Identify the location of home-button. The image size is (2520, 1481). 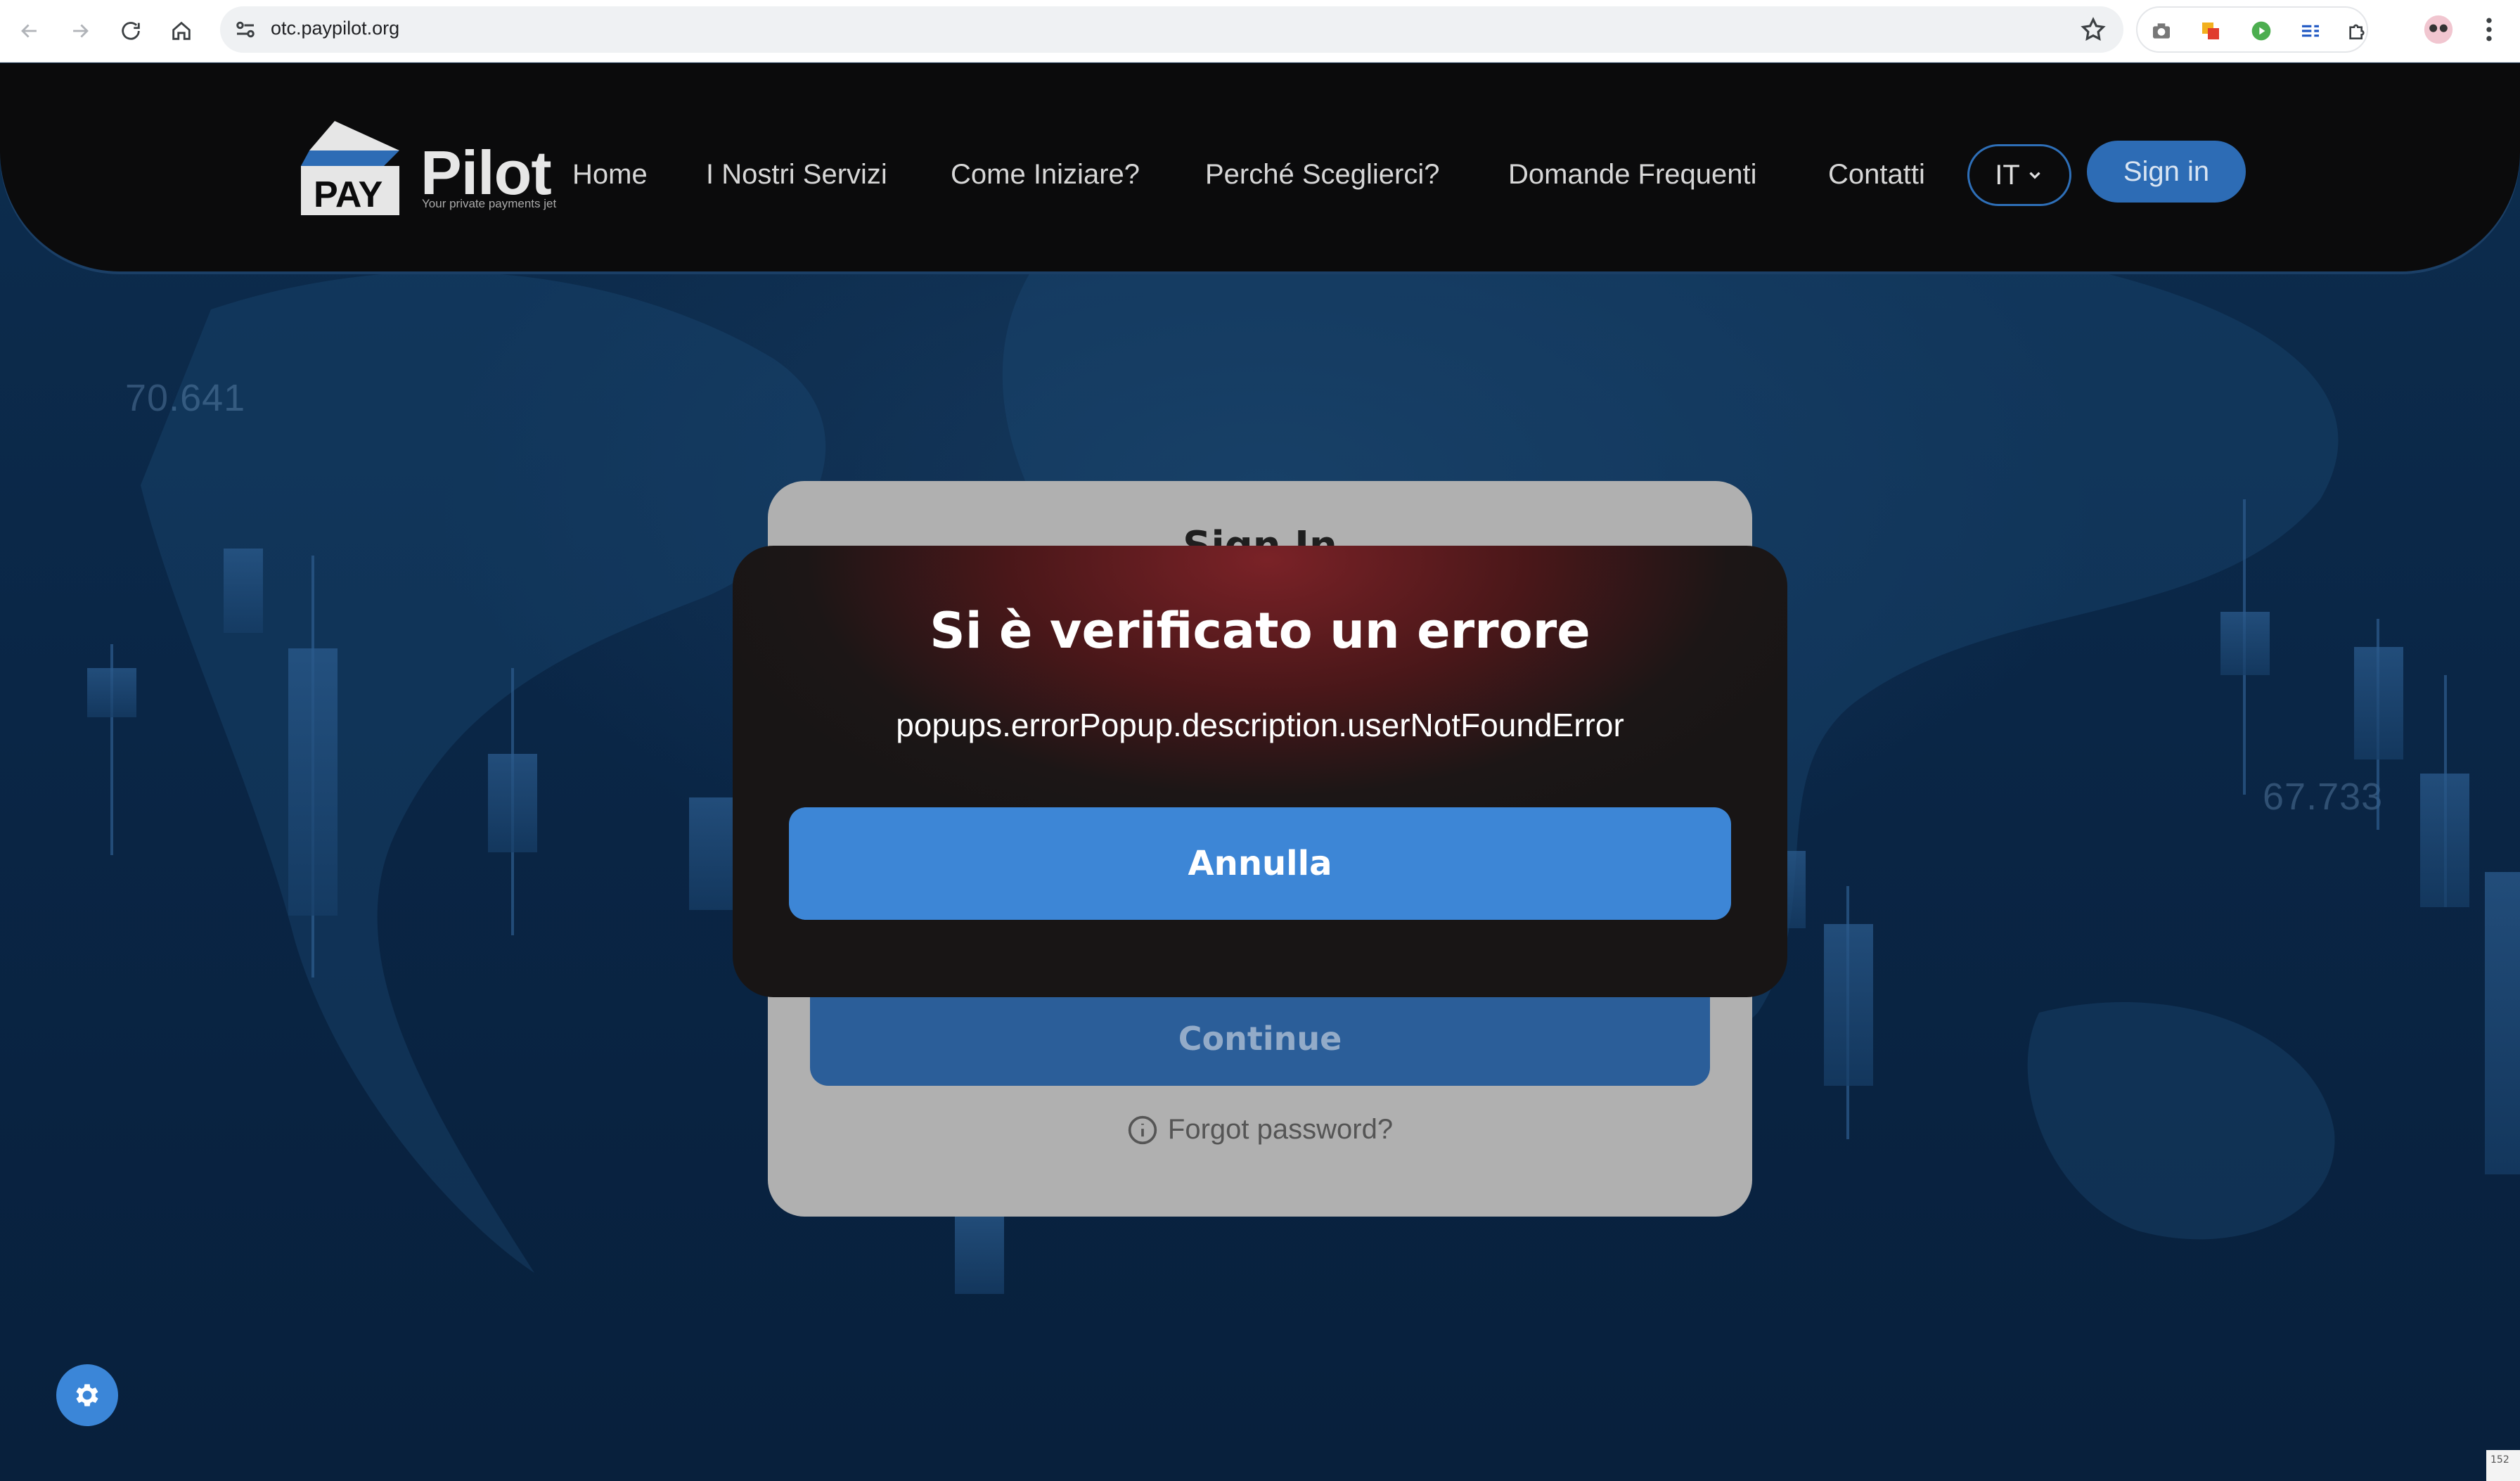
(181, 30).